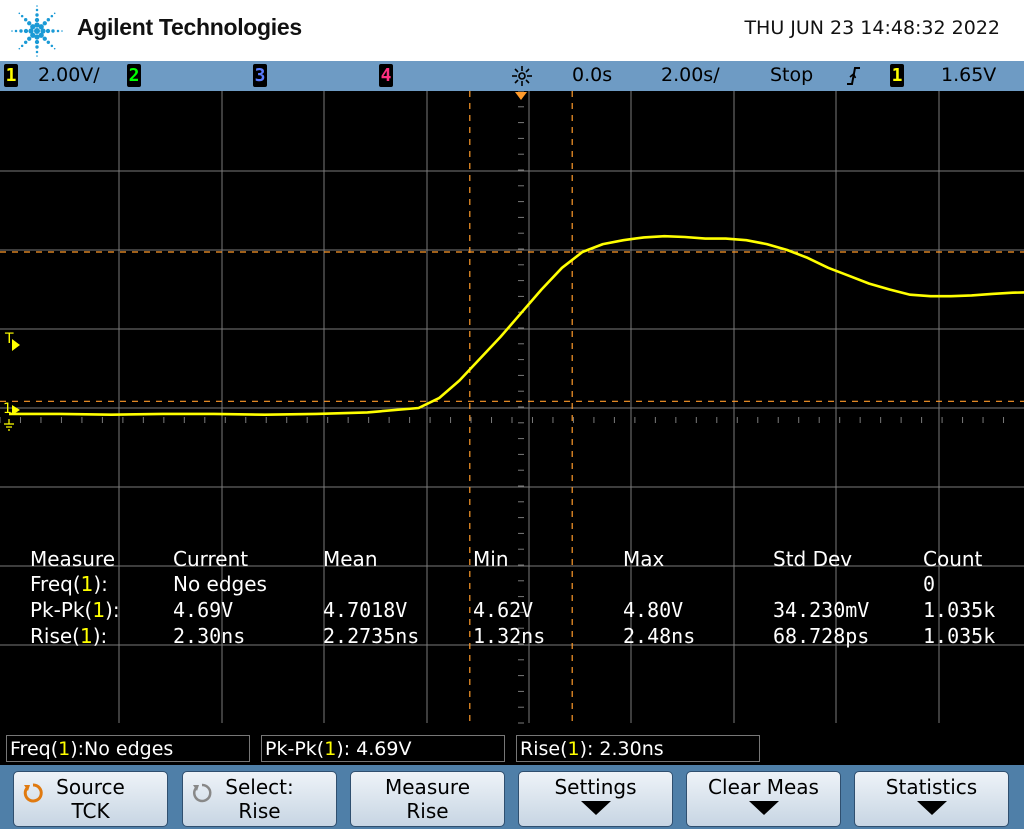  Describe the element at coordinates (75, 610) in the screenshot. I see `table-row-label: Pk-Pk(1):` at that location.